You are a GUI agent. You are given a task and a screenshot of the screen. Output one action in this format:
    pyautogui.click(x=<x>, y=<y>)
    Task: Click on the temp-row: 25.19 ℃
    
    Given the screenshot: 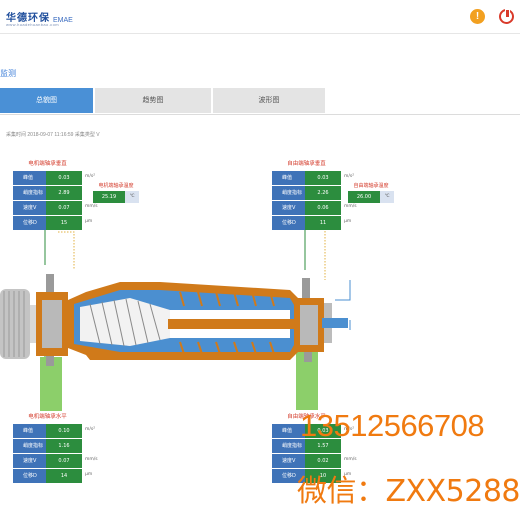 What is the action you would take?
    pyautogui.click(x=116, y=197)
    